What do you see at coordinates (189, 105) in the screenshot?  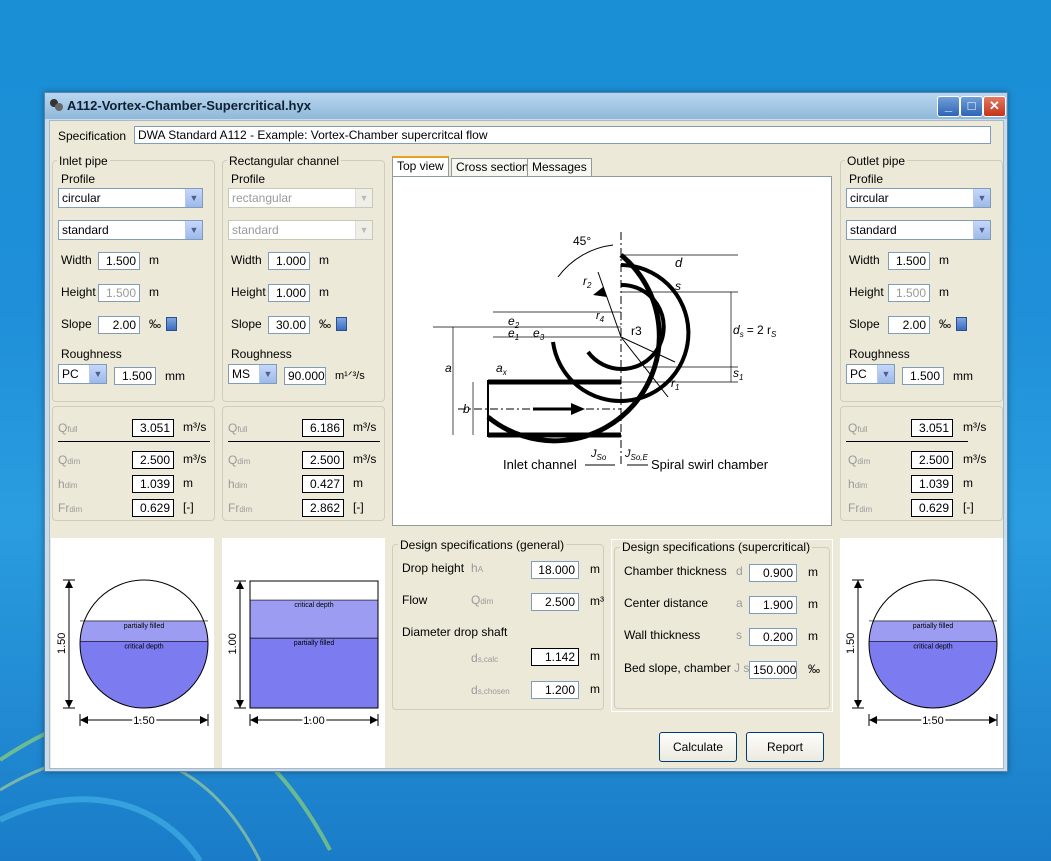 I see `window-title: A112-Vortex-Chamber-Supercritical.hyx` at bounding box center [189, 105].